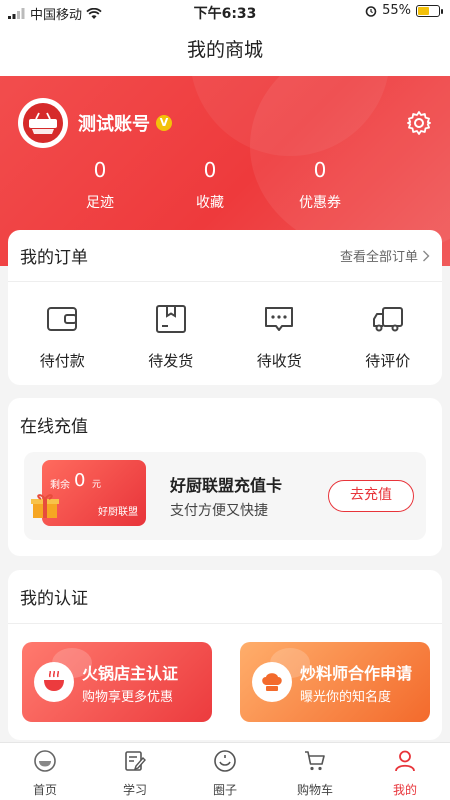 This screenshot has width=450, height=800. I want to click on status-right: 55%, so click(404, 10).